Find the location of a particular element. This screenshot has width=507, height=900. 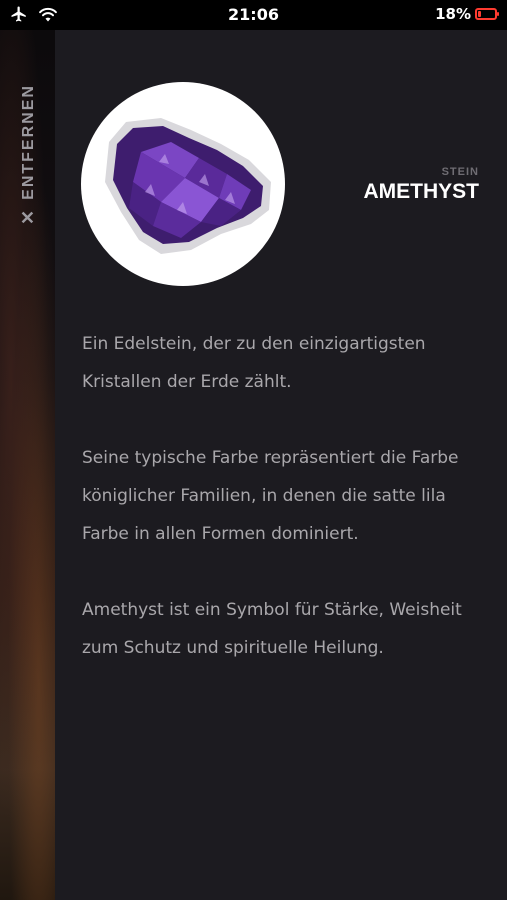

stone-type-label: STEIN is located at coordinates (460, 172).